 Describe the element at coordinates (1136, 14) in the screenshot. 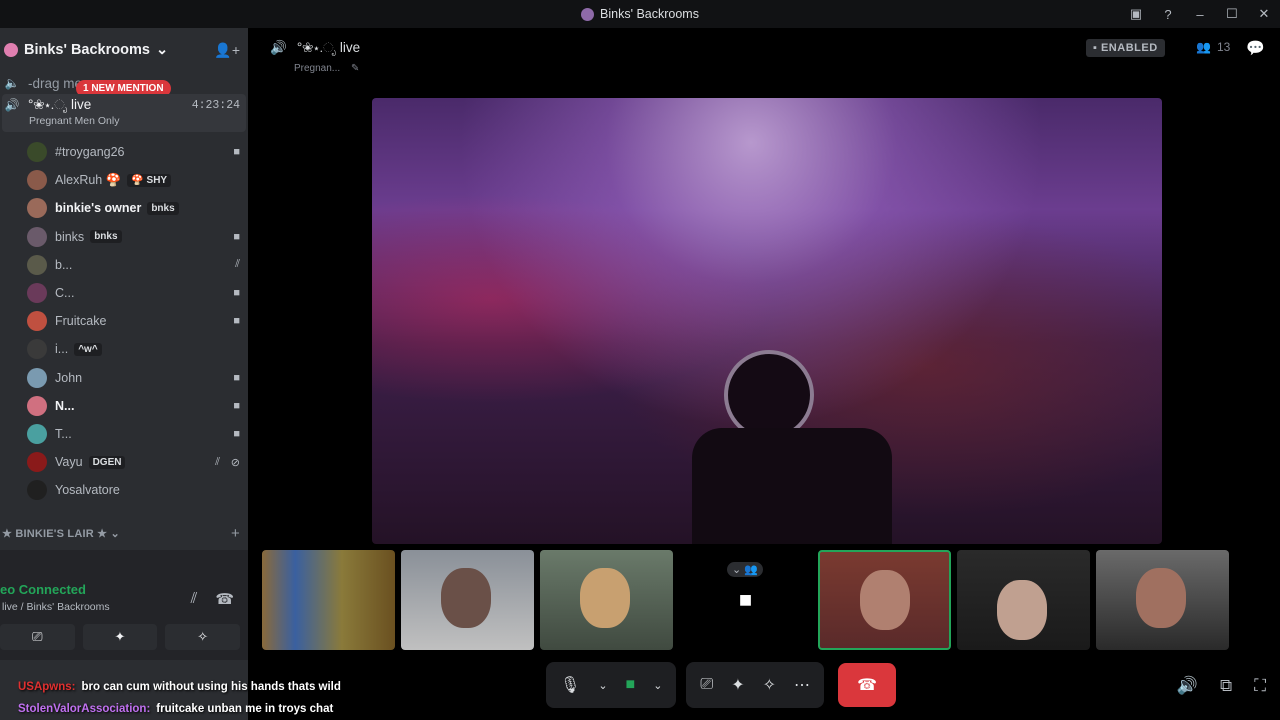

I see `inbox-icon: ▣` at that location.